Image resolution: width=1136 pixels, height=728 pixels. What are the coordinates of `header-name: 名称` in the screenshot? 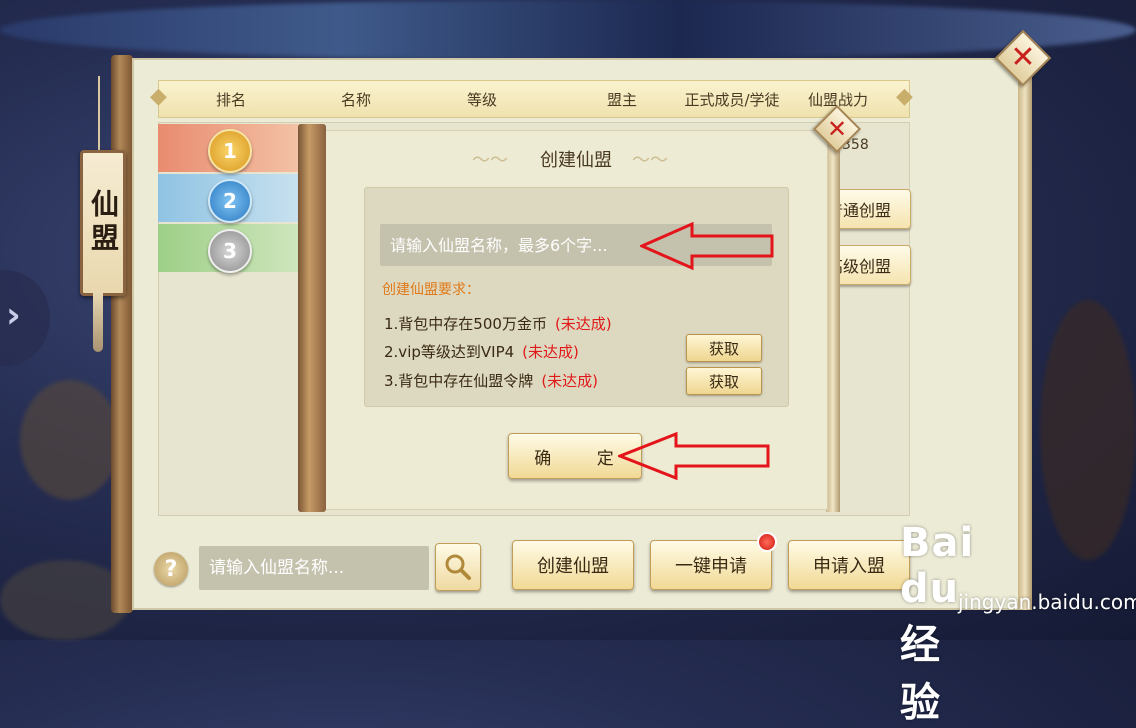 It's located at (356, 100).